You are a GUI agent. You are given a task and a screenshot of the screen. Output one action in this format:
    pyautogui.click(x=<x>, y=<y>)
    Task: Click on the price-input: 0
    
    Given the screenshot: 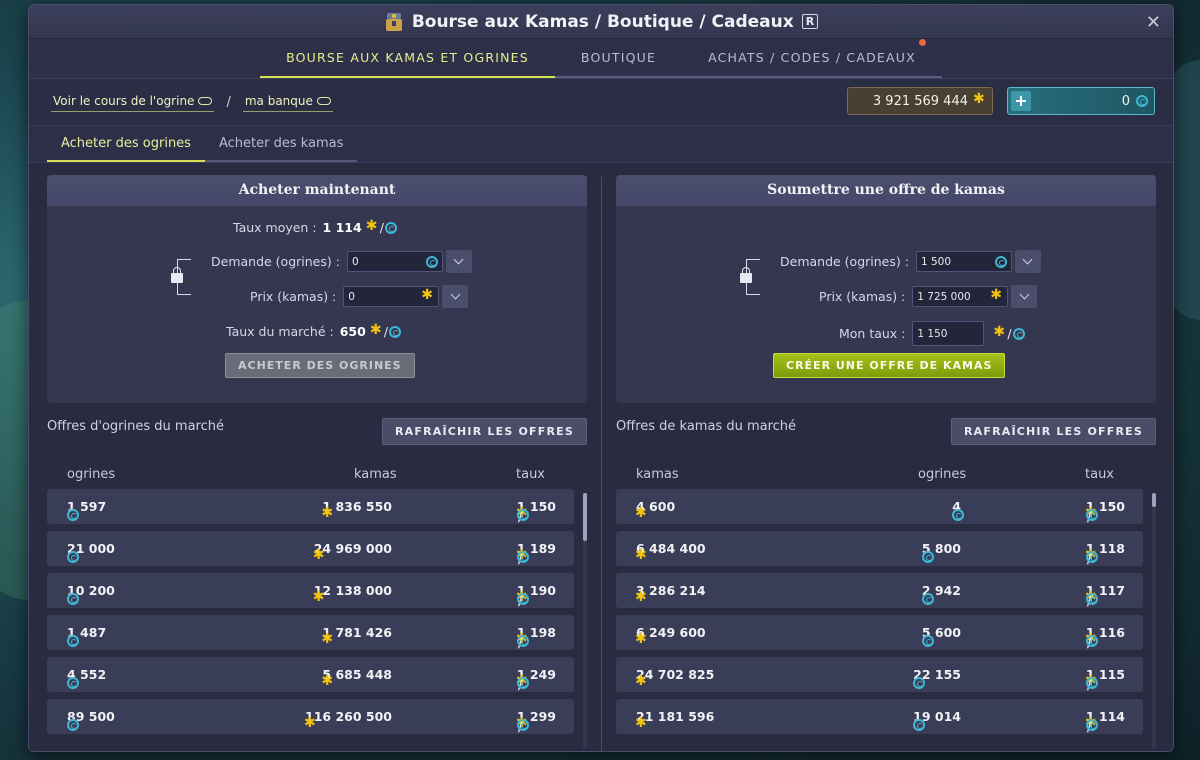 What is the action you would take?
    pyautogui.click(x=391, y=296)
    